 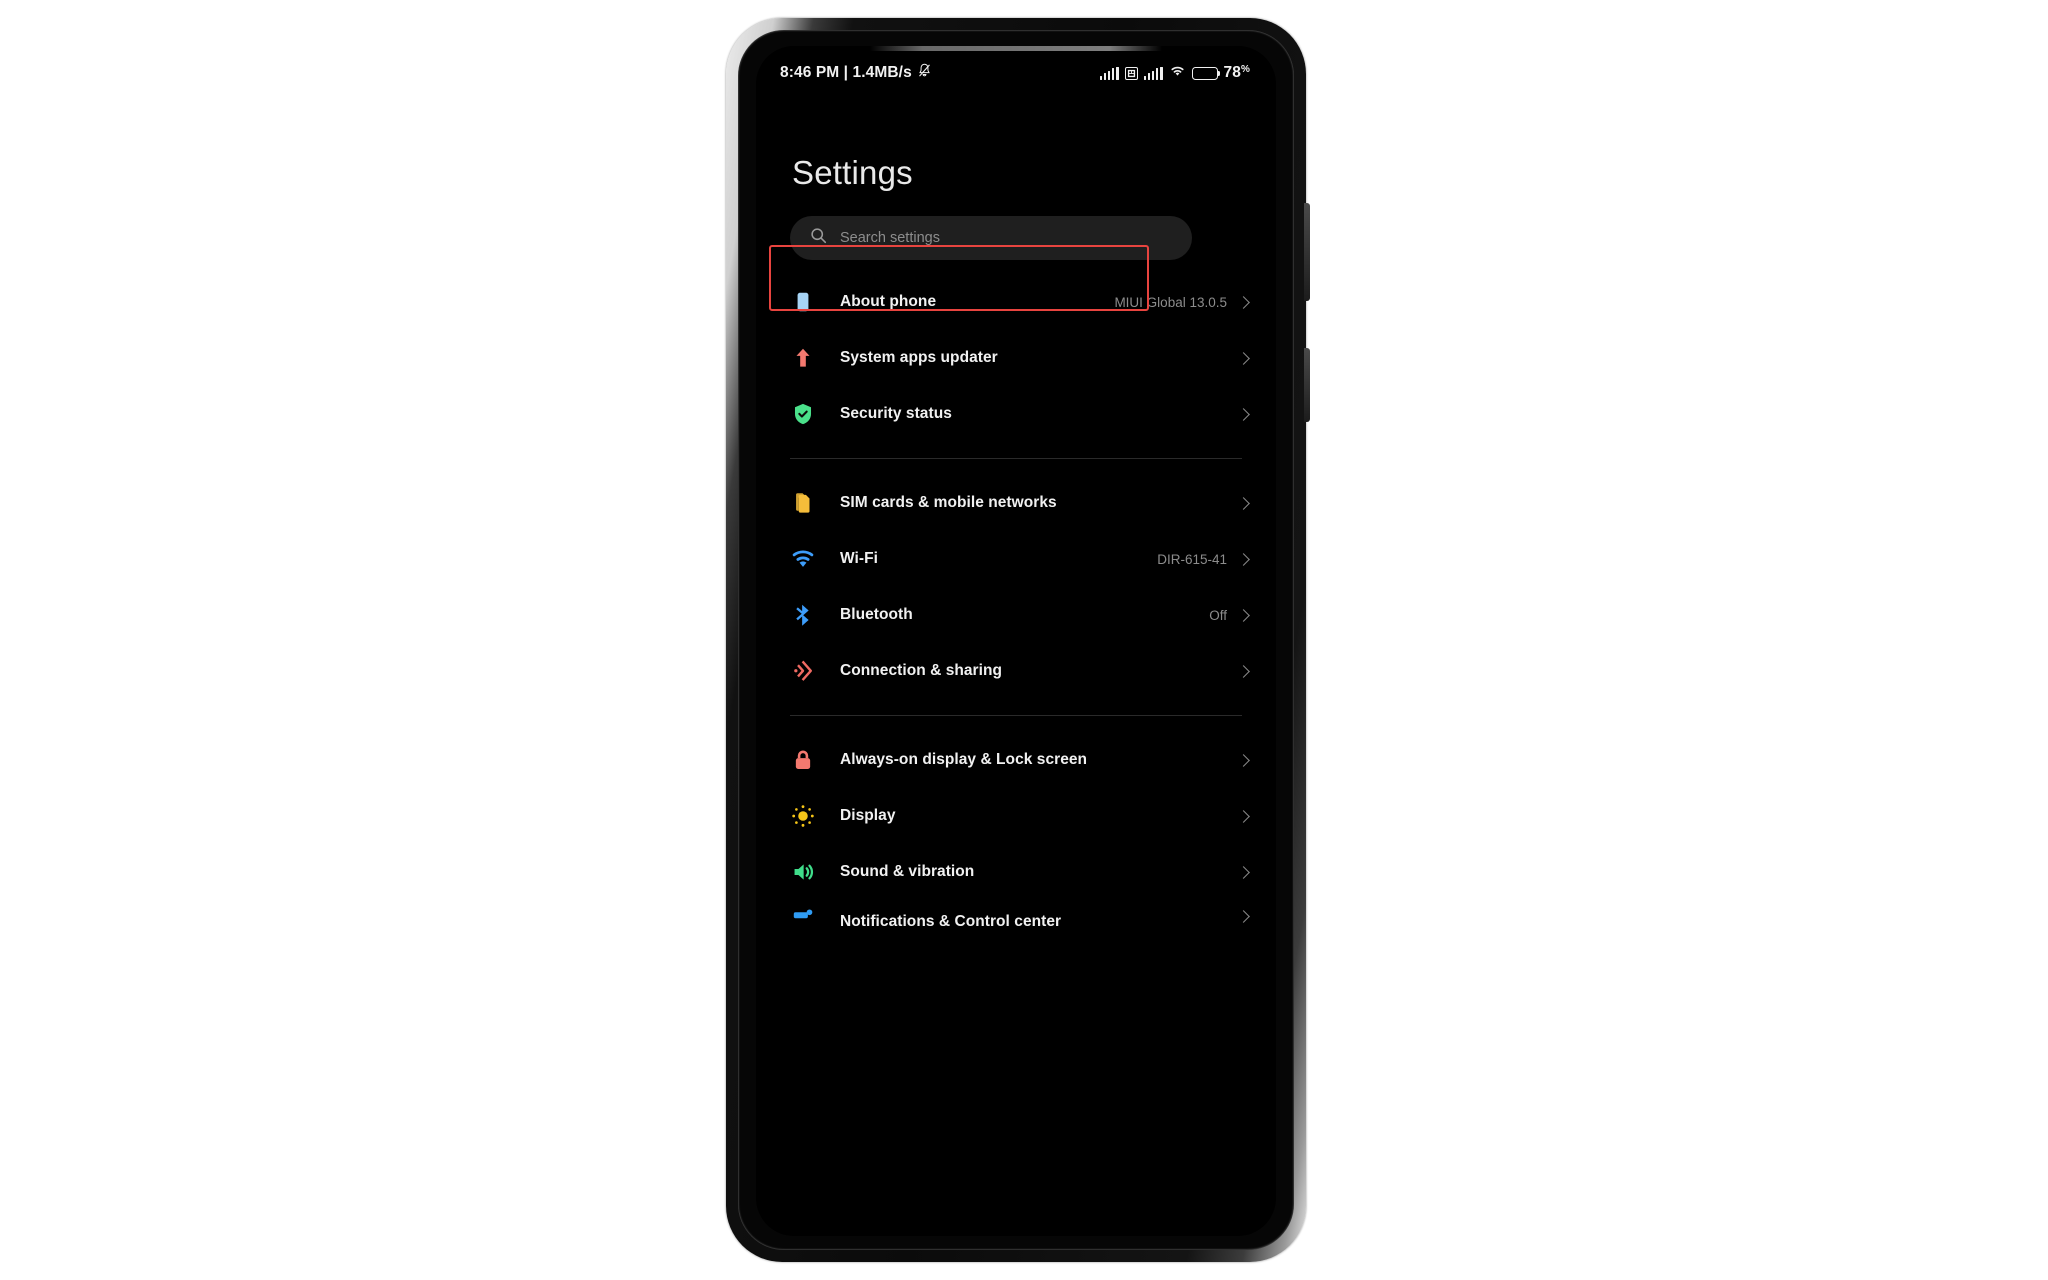 I want to click on settings-row-security-status: Security status, so click(x=1016, y=414).